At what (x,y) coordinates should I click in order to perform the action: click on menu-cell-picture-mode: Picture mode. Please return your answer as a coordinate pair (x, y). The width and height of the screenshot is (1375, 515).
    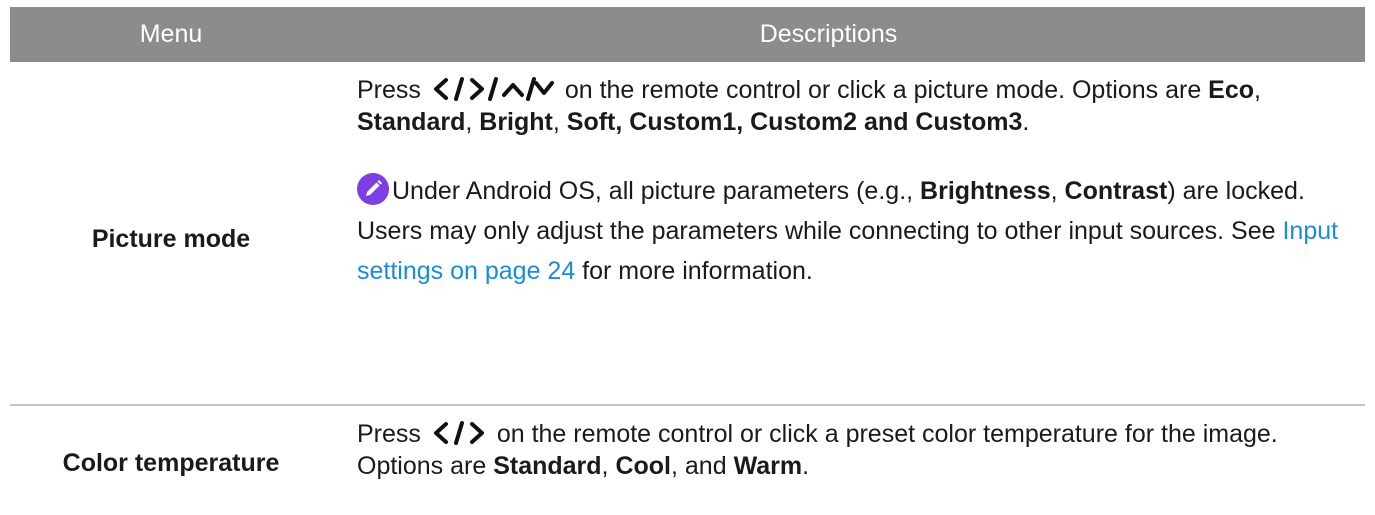
    Looking at the image, I should click on (171, 238).